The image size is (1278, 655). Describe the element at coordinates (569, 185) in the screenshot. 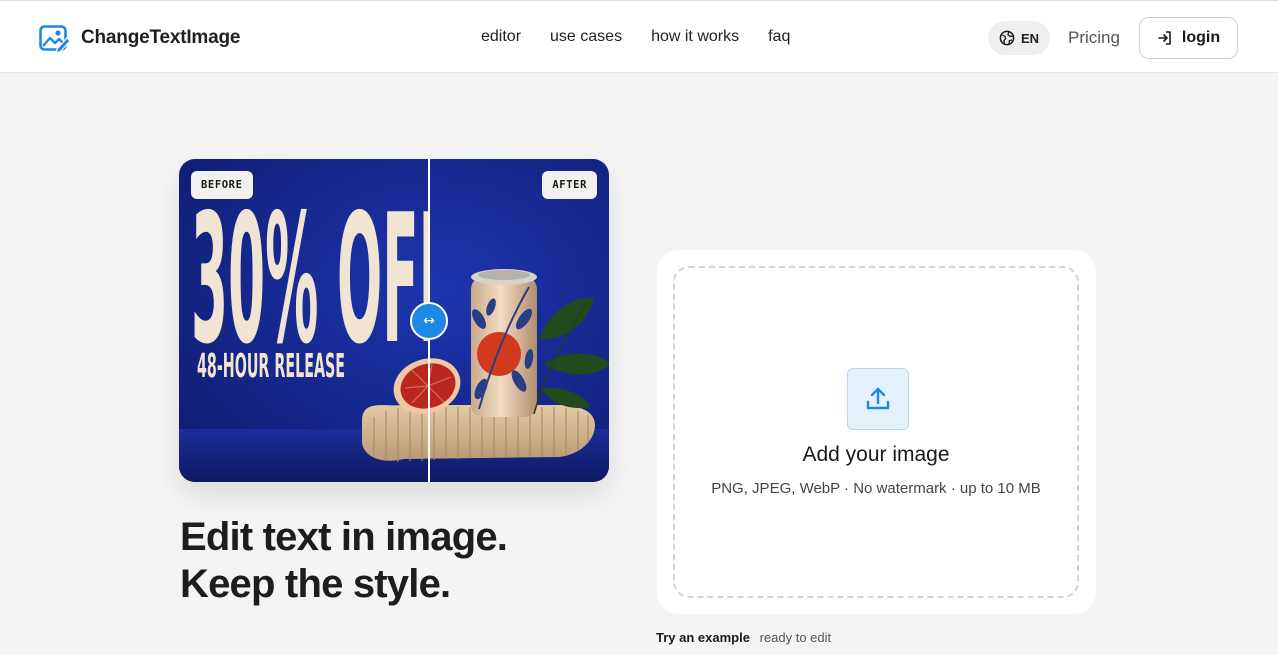

I see `after-label: AFTER` at that location.